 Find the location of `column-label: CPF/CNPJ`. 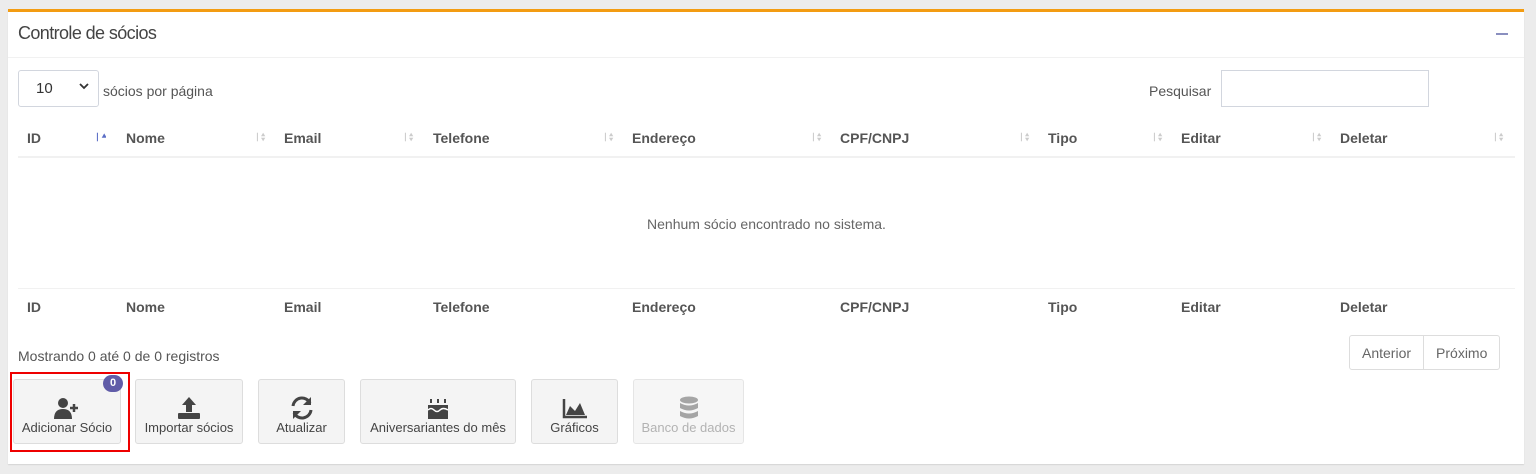

column-label: CPF/CNPJ is located at coordinates (875, 138).